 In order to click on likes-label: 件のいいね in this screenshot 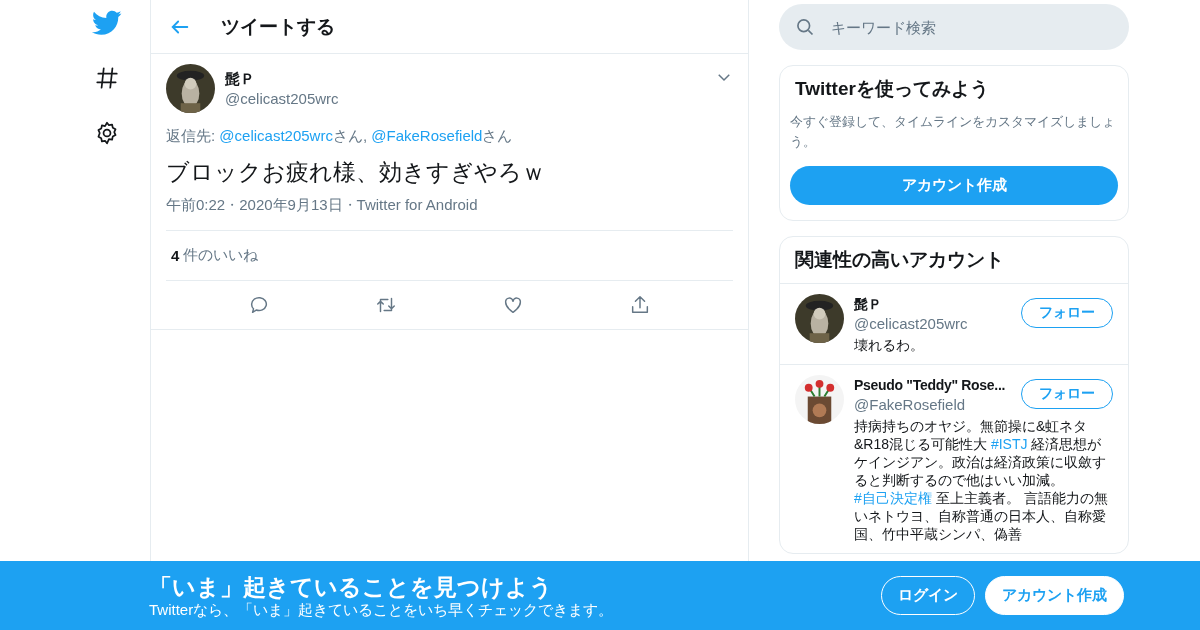, I will do `click(221, 255)`.